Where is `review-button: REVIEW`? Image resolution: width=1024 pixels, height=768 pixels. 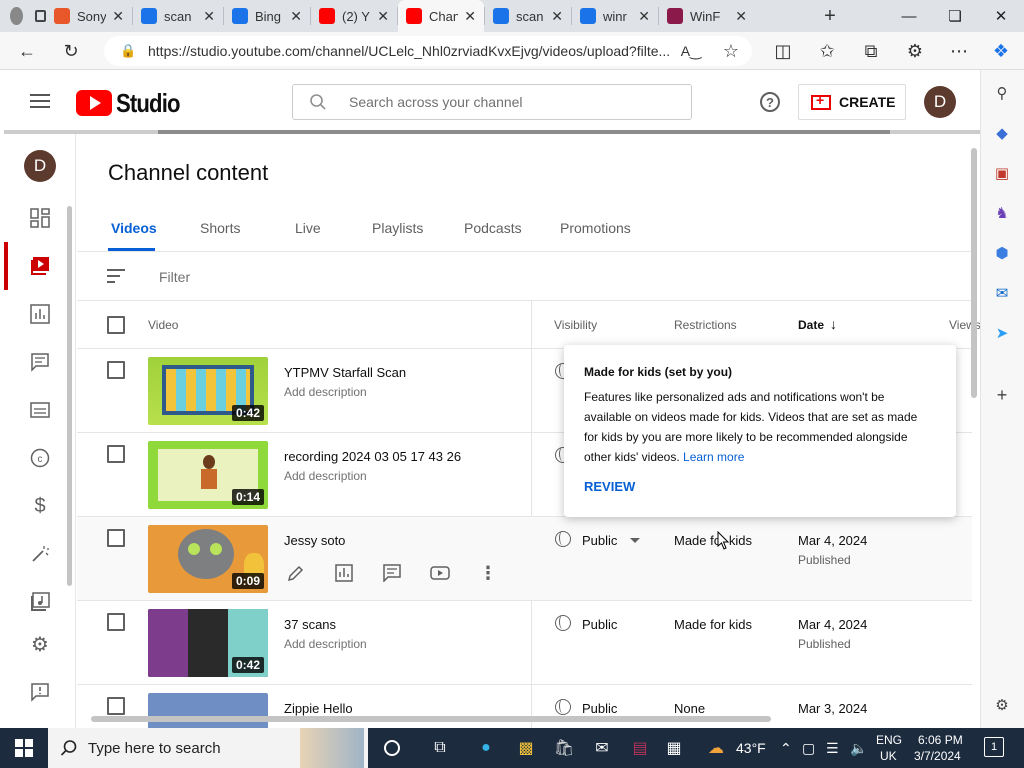 review-button: REVIEW is located at coordinates (609, 486).